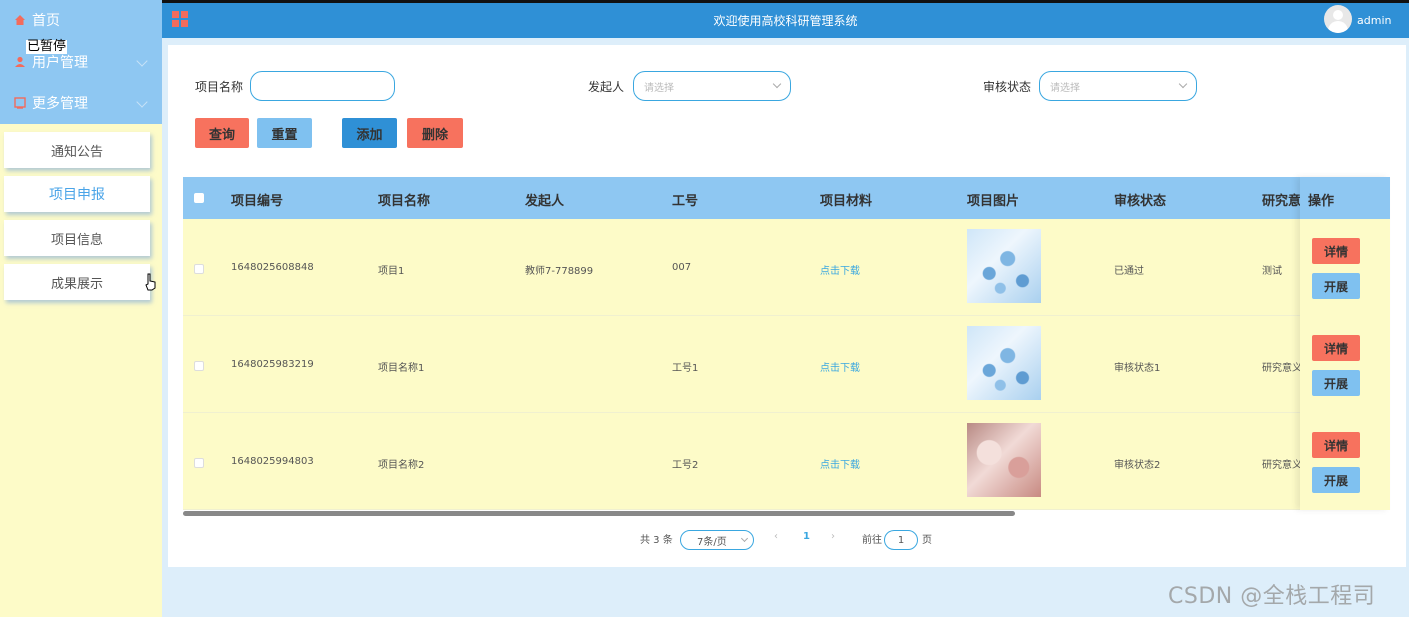 The image size is (1409, 617). I want to click on cell-project-name: 项目1, so click(391, 271).